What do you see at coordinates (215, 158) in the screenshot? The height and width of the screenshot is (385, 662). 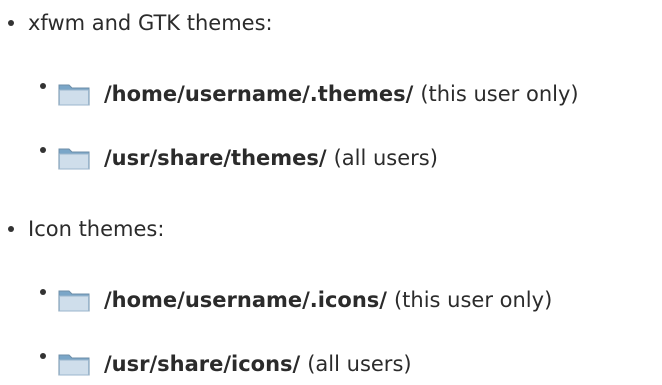 I see `folder-path: /usr/share/themes/` at bounding box center [215, 158].